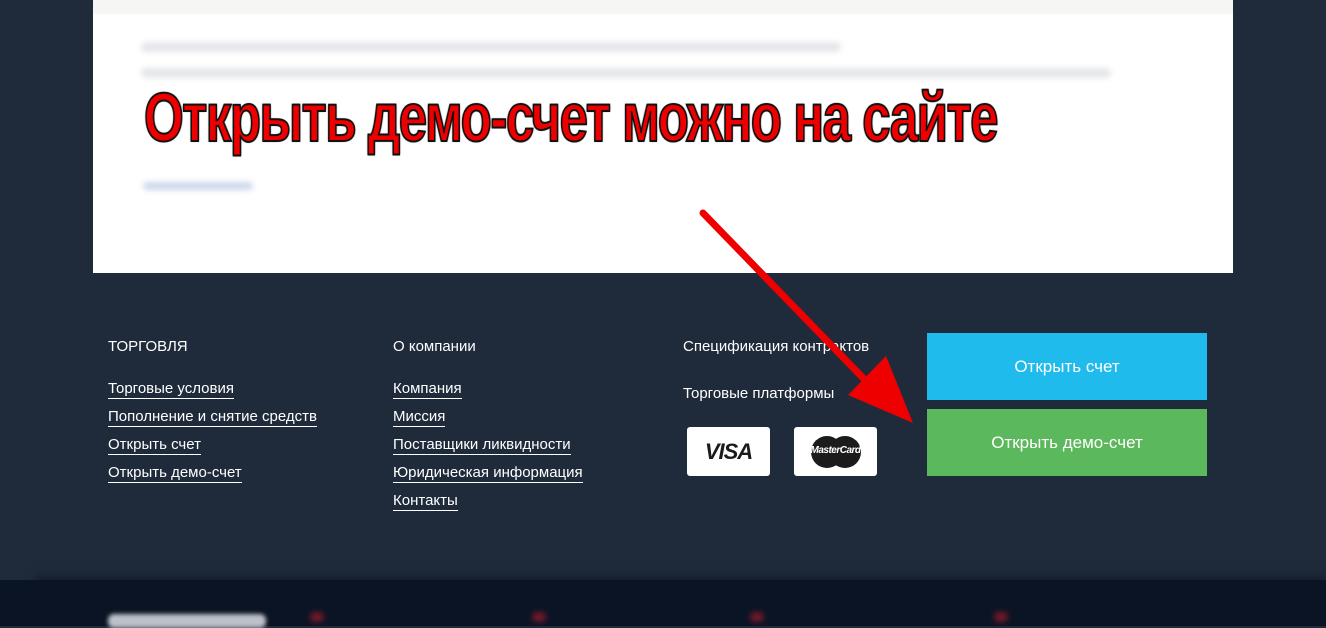 The image size is (1326, 628). What do you see at coordinates (212, 450) in the screenshot?
I see `list-item: Открыть счет` at bounding box center [212, 450].